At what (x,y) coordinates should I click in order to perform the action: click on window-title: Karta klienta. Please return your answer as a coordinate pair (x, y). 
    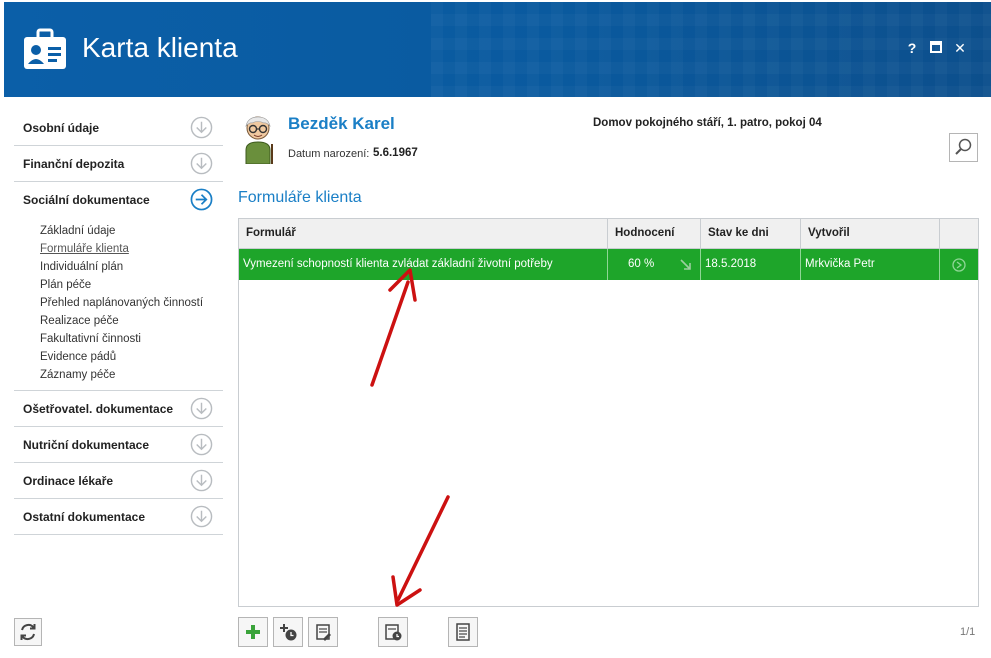
    Looking at the image, I should click on (160, 47).